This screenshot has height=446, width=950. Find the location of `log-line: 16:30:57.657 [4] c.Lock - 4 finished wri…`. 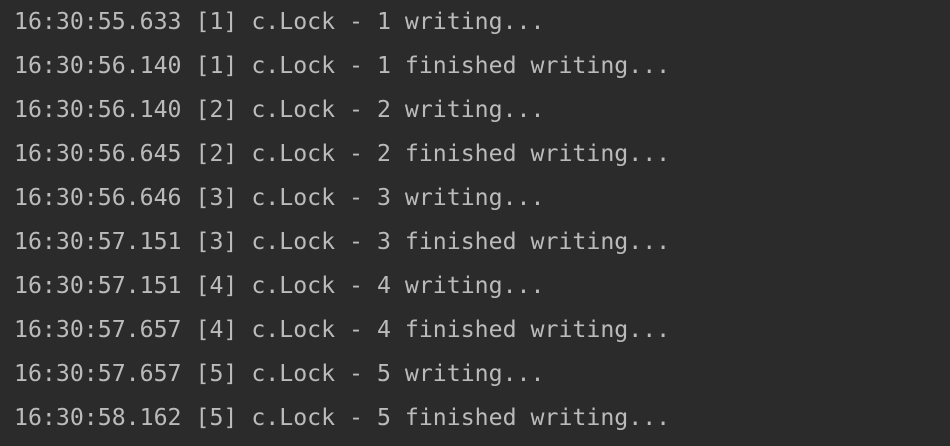

log-line: 16:30:57.657 [4] c.Lock - 4 finished wri… is located at coordinates (342, 329).